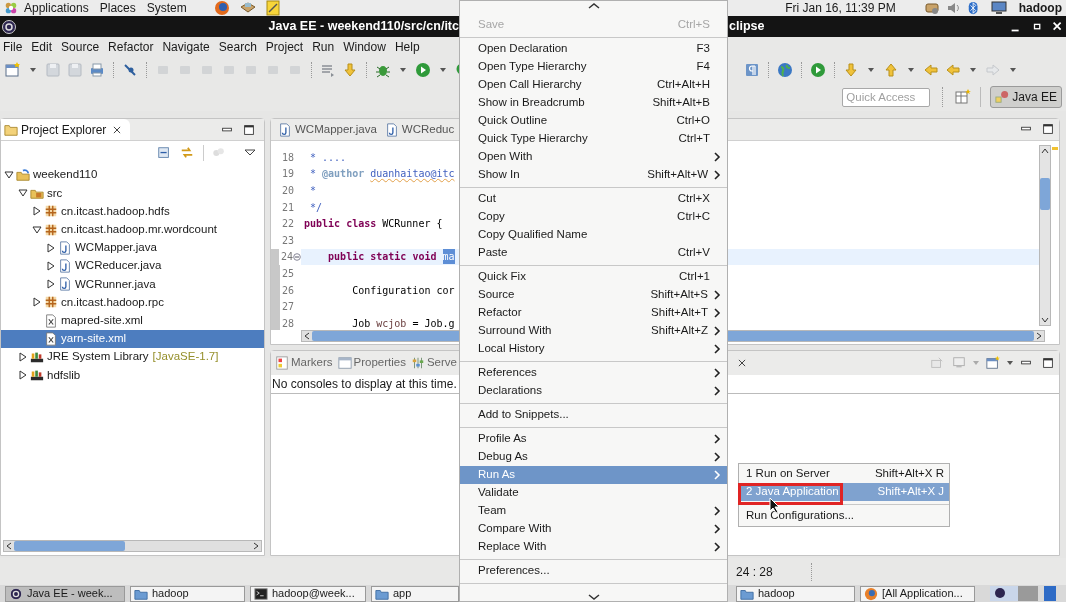 The image size is (1066, 602). Describe the element at coordinates (288, 307) in the screenshot. I see `line-number: 27` at that location.